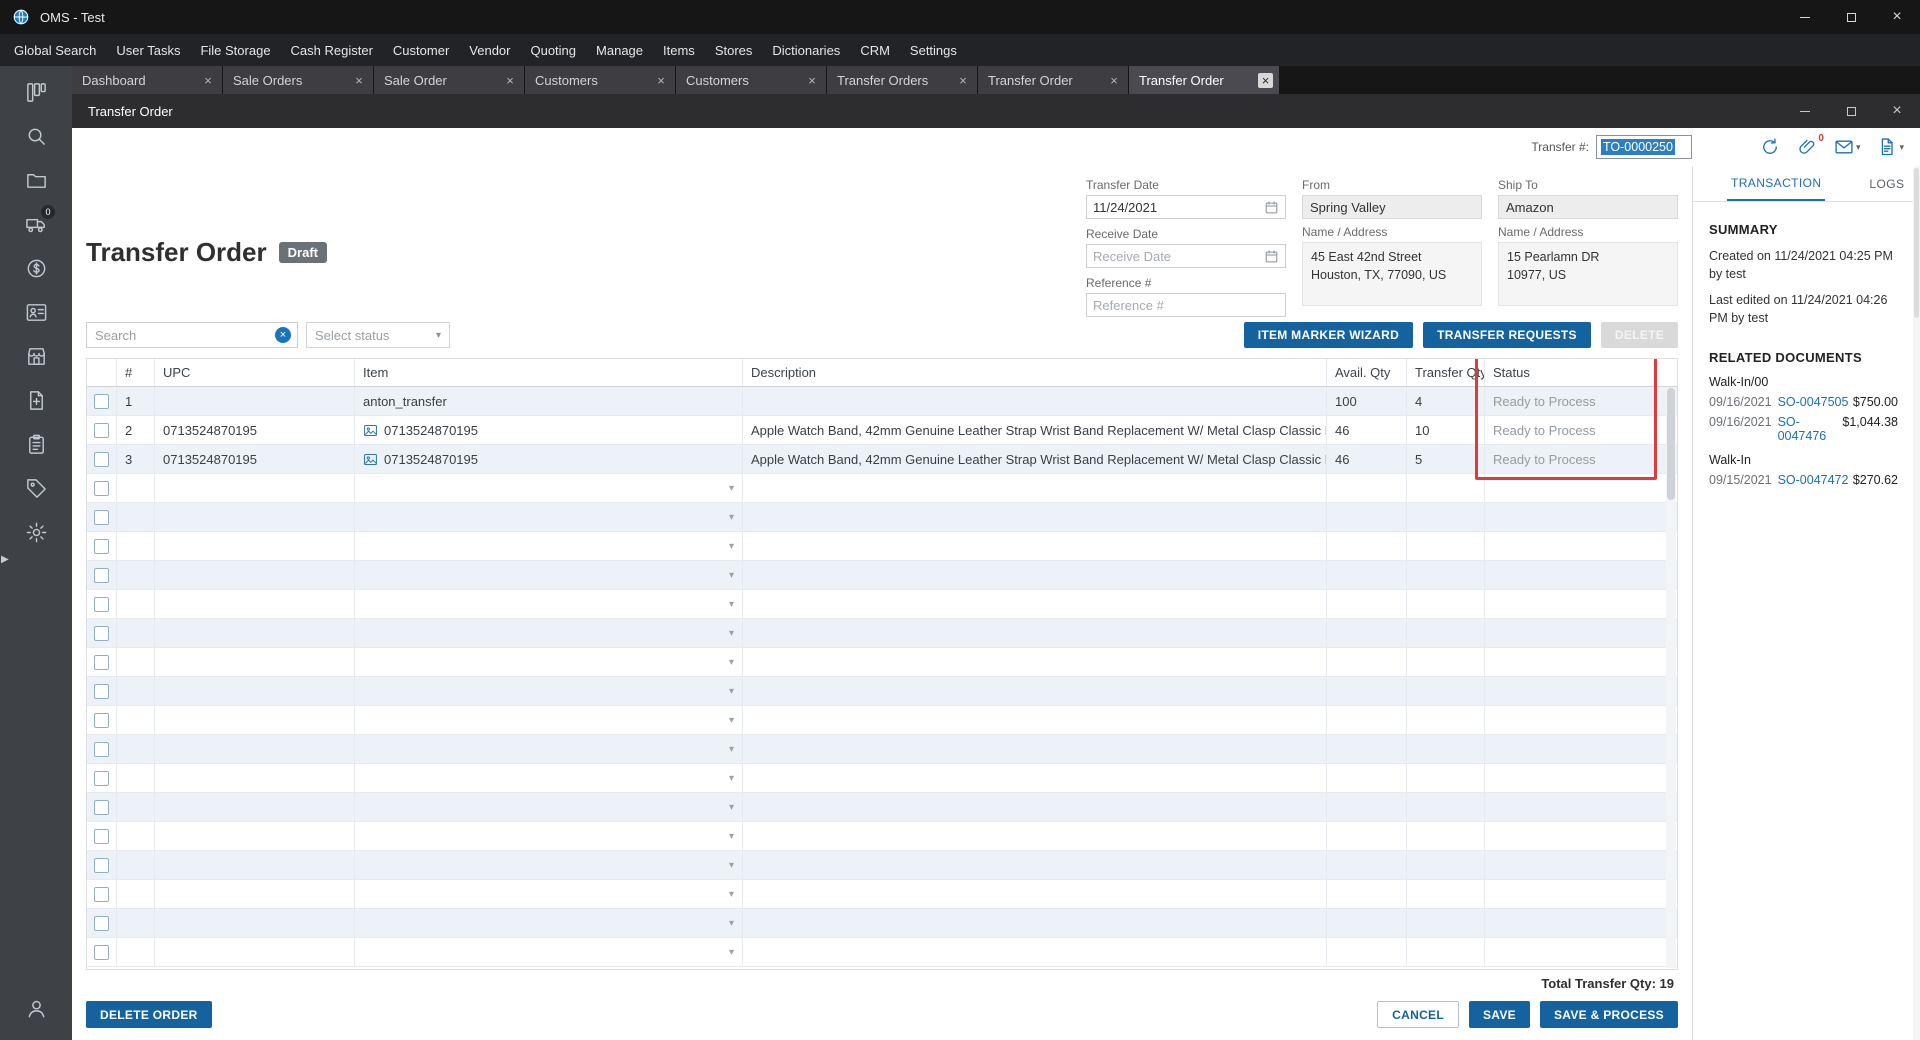 The width and height of the screenshot is (1920, 1040). I want to click on column-header-avail-qty: Avail. Qty, so click(1367, 372).